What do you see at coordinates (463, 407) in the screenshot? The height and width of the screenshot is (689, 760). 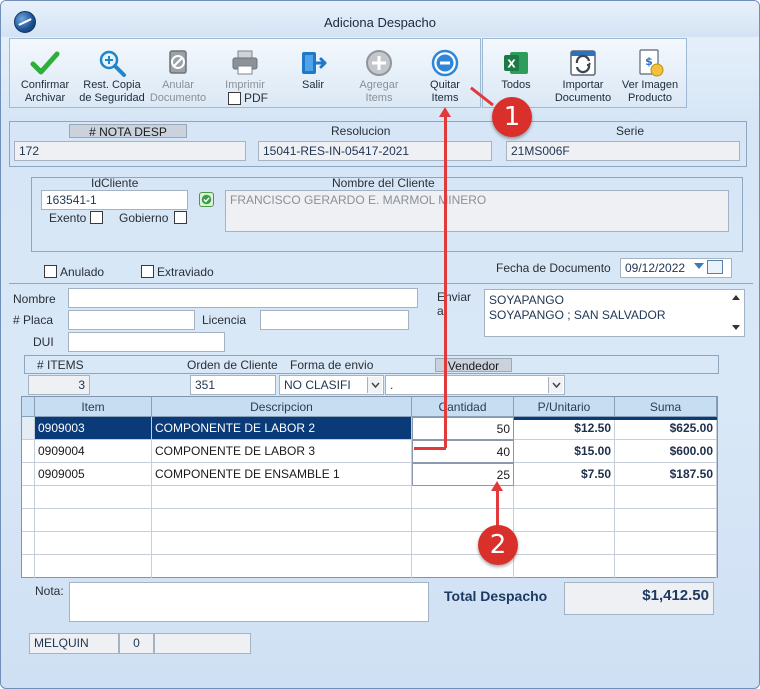 I see `column-header-cantidad: Cantidad` at bounding box center [463, 407].